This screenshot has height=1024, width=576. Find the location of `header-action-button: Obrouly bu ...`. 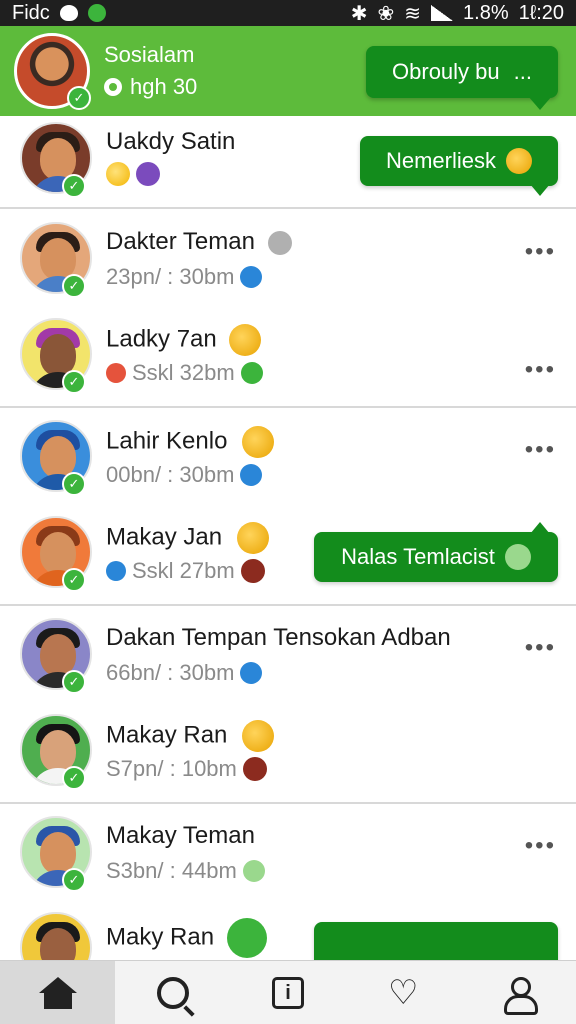

header-action-button: Obrouly bu ... is located at coordinates (462, 78).